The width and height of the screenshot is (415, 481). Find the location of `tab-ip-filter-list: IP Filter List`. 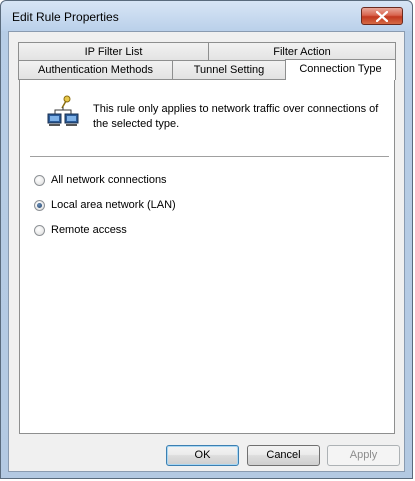

tab-ip-filter-list: IP Filter List is located at coordinates (113, 52).